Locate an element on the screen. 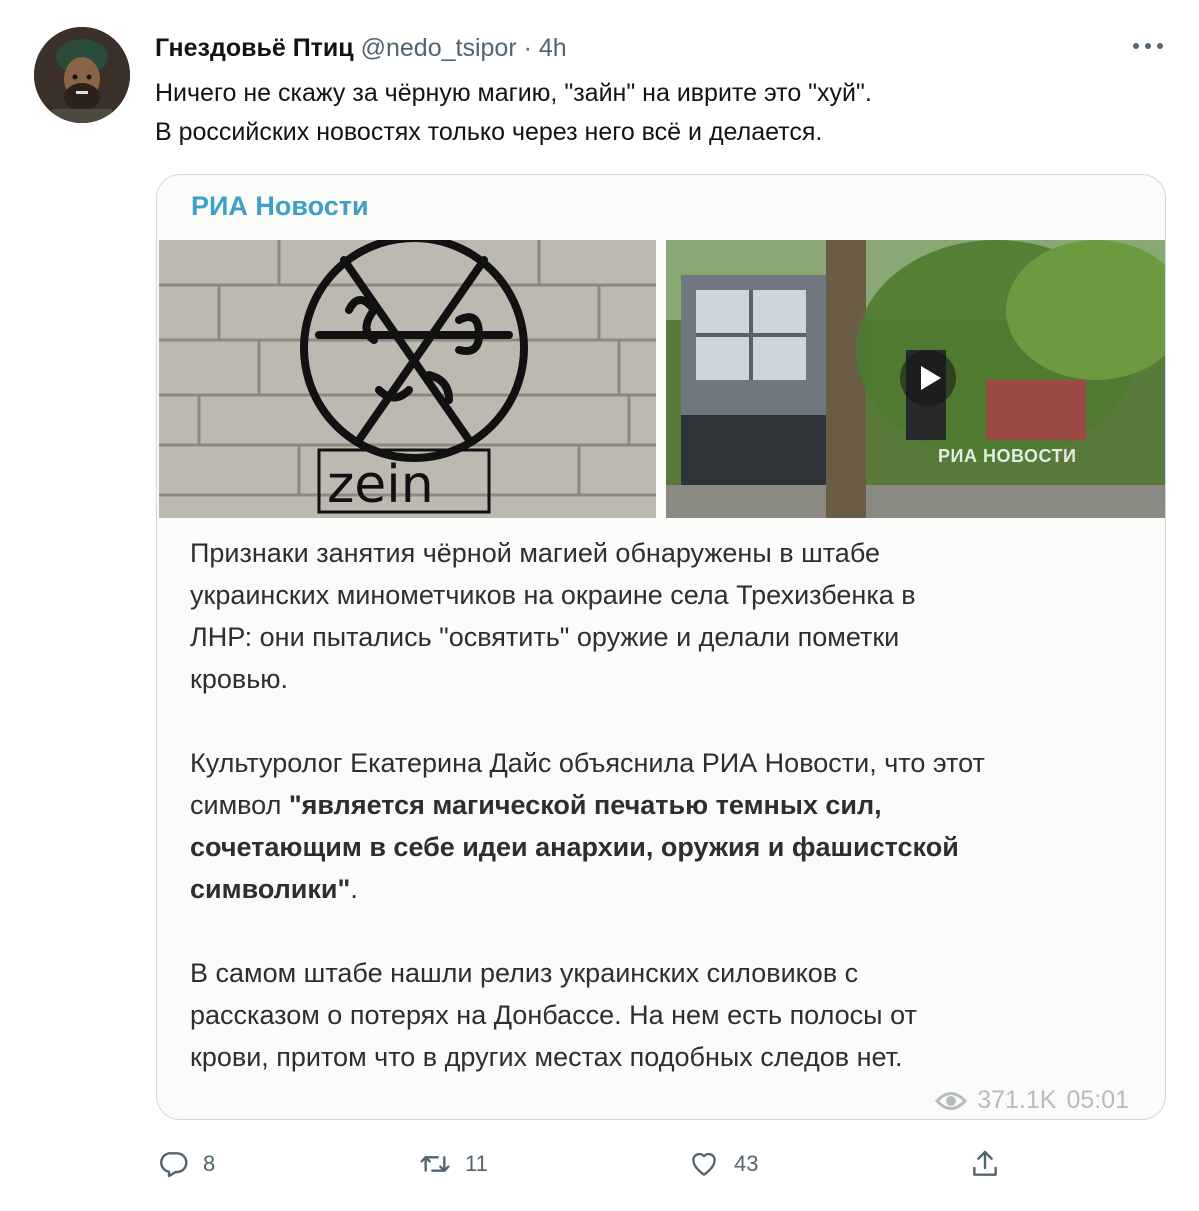 This screenshot has width=1199, height=1211. video-thumbnail: РИА НОВОСТИ is located at coordinates (915, 379).